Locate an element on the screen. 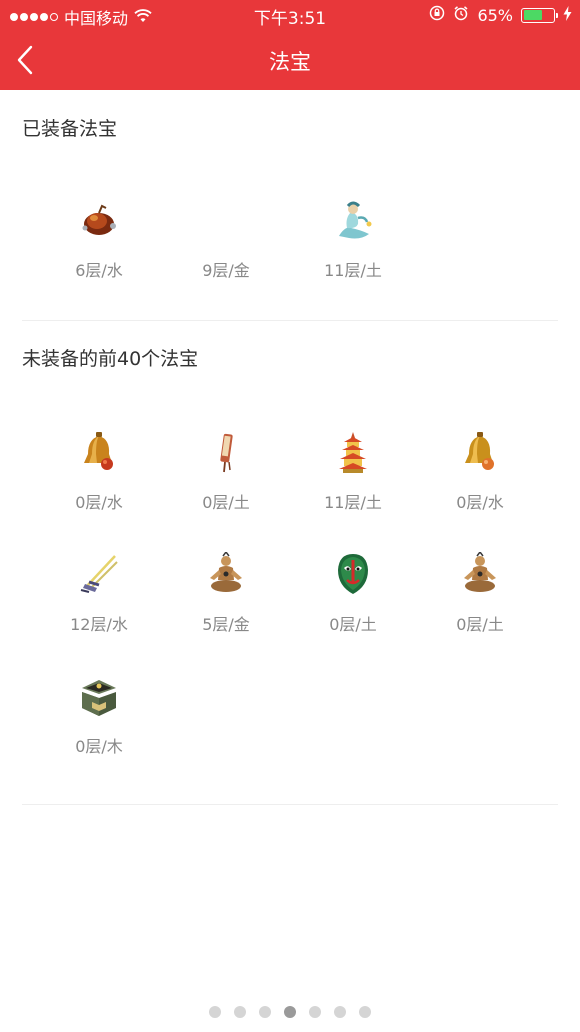 The width and height of the screenshot is (580, 1032). unequipped-item: 0层/木 is located at coordinates (99, 715).